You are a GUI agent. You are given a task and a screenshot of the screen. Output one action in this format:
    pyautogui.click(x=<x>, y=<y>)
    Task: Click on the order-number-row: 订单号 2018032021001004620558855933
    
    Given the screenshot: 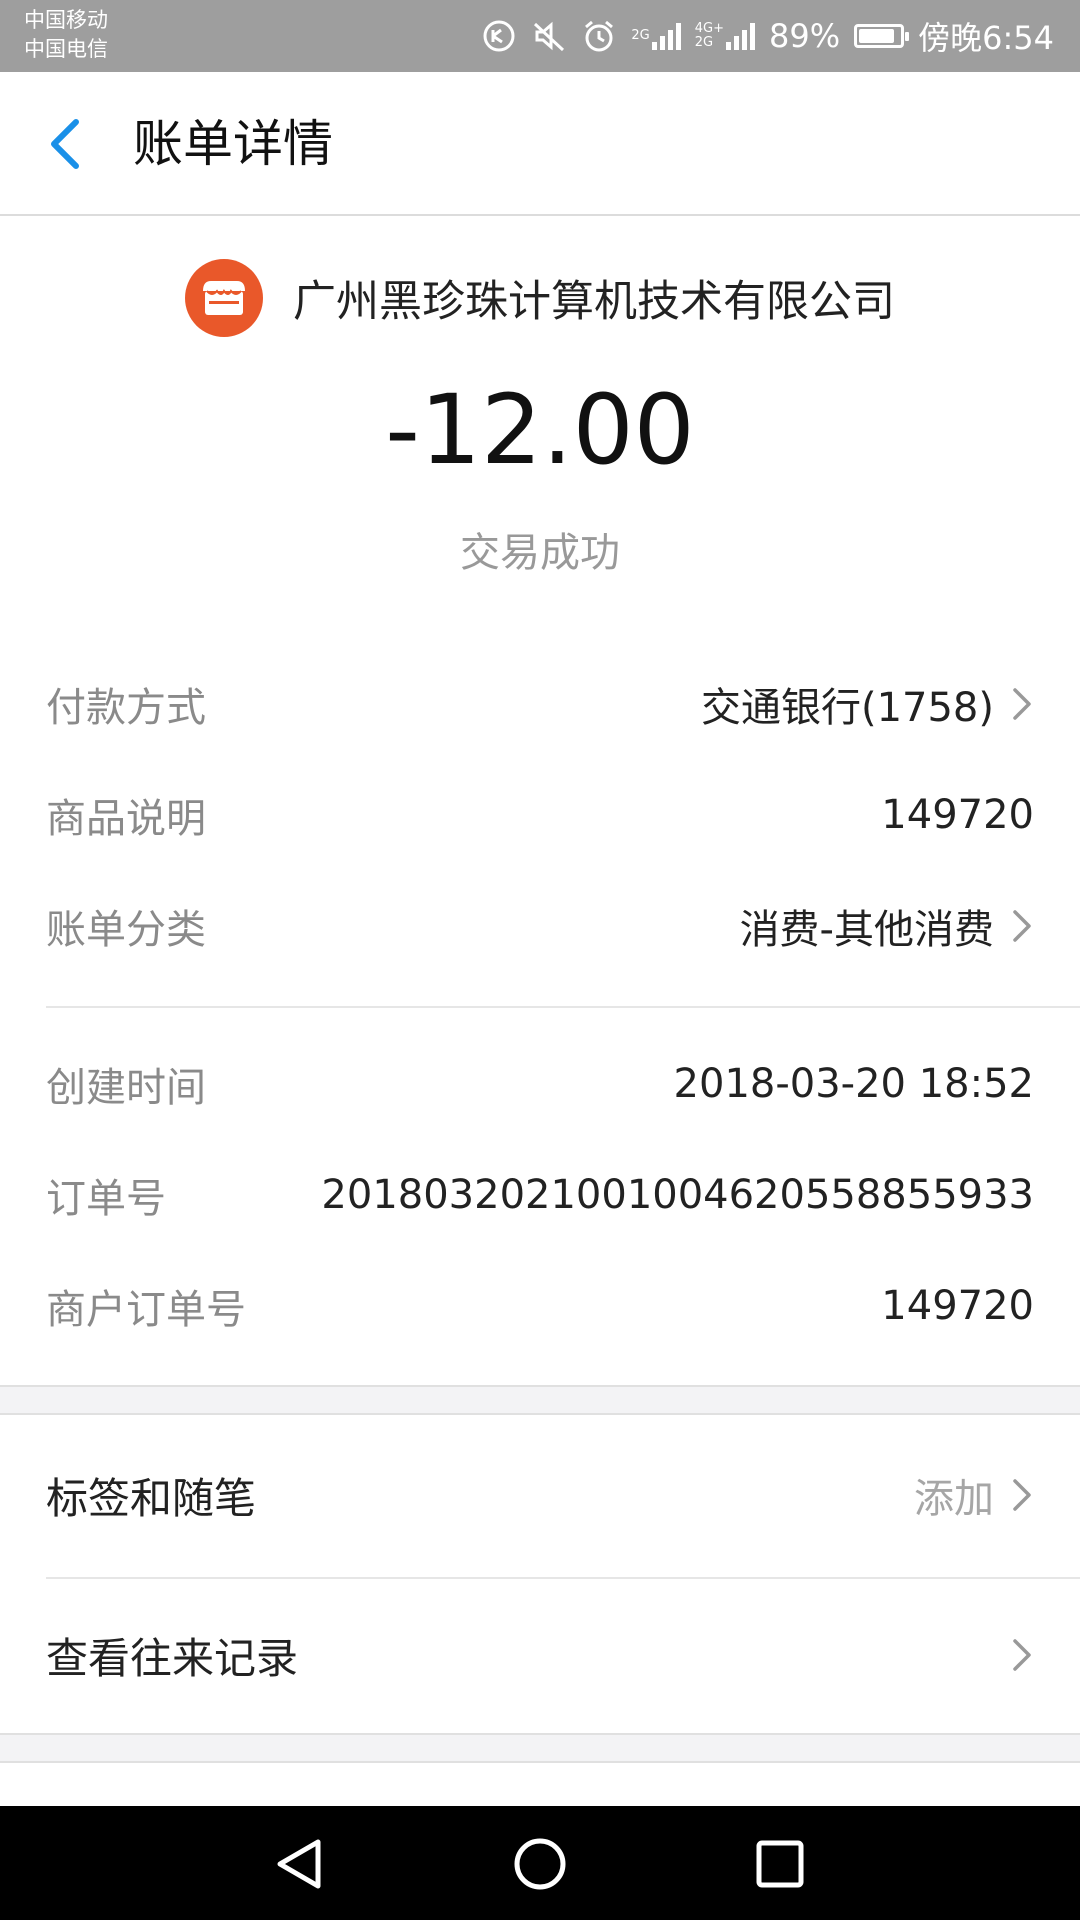 What is the action you would take?
    pyautogui.click(x=540, y=1195)
    